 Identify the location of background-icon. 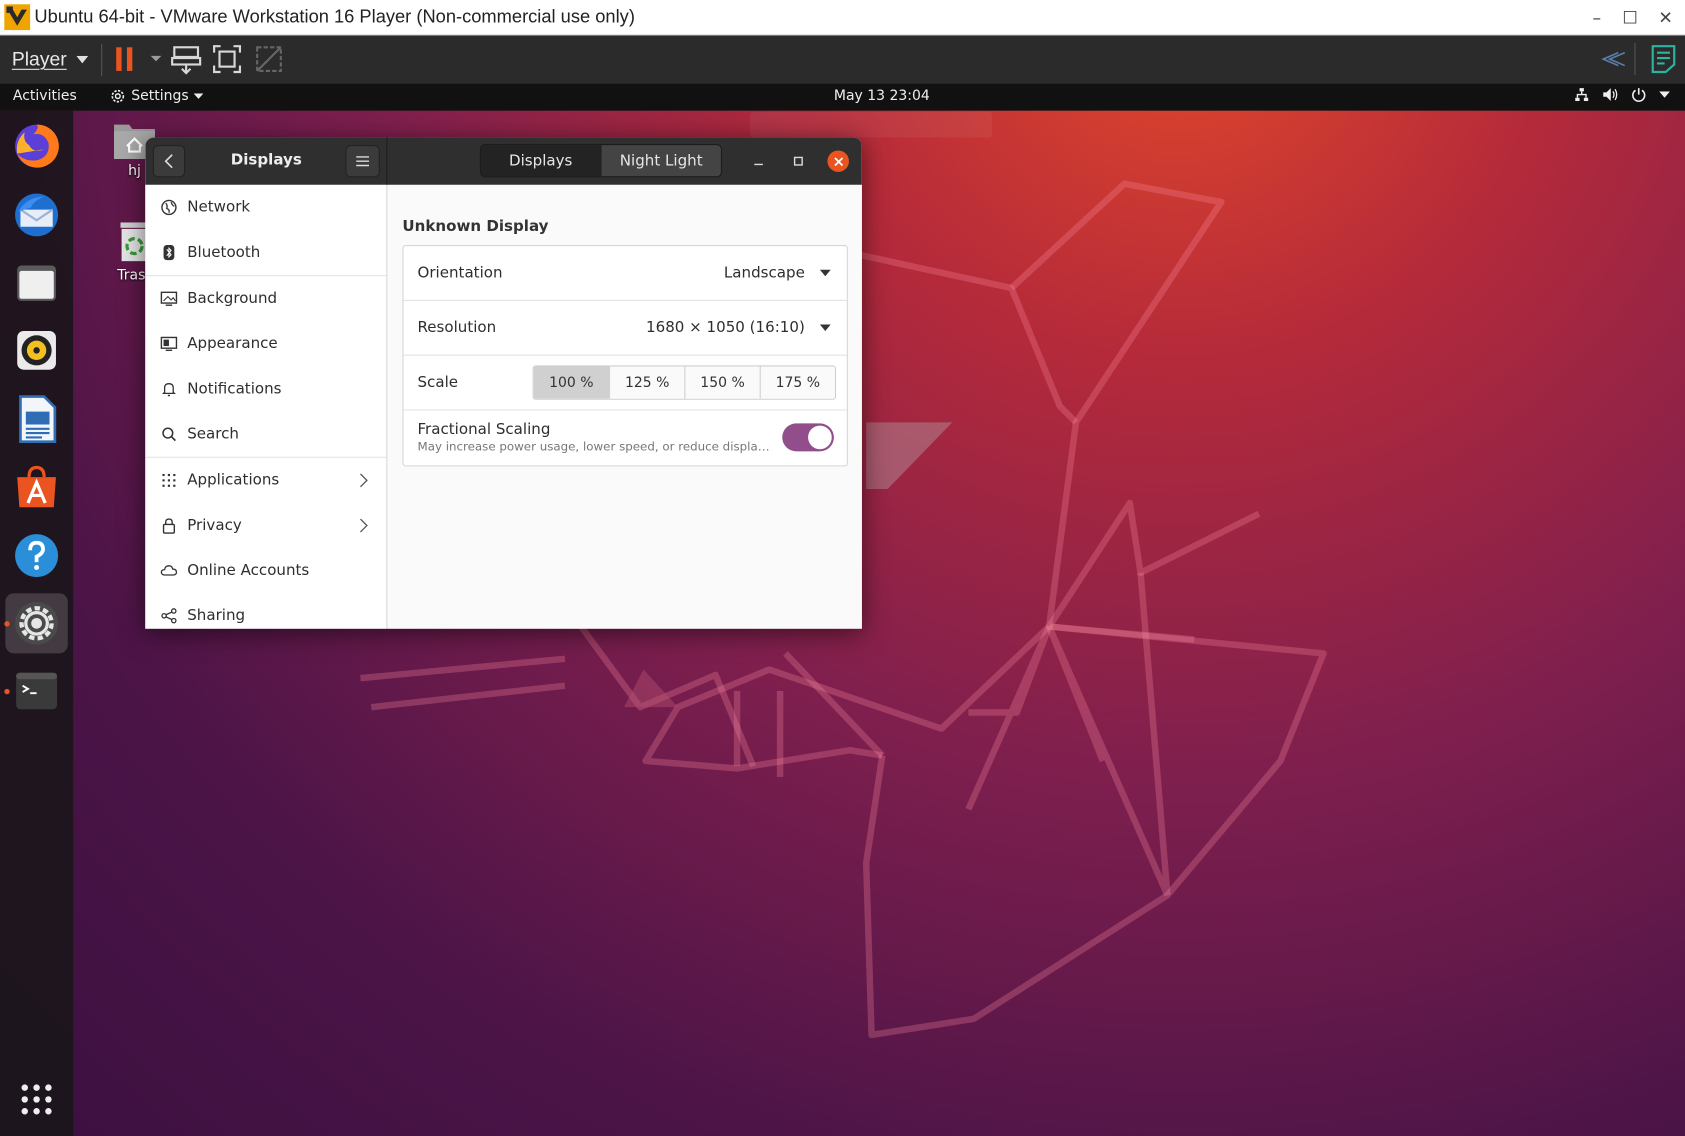
(169, 298).